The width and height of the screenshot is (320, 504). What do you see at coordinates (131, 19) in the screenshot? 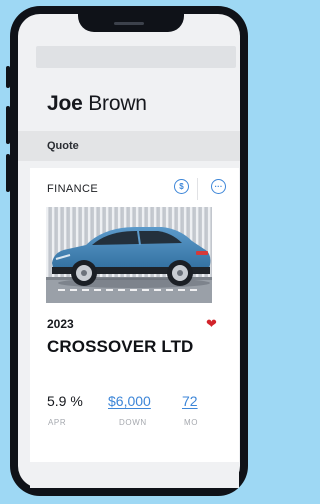
I see `phone-notch` at bounding box center [131, 19].